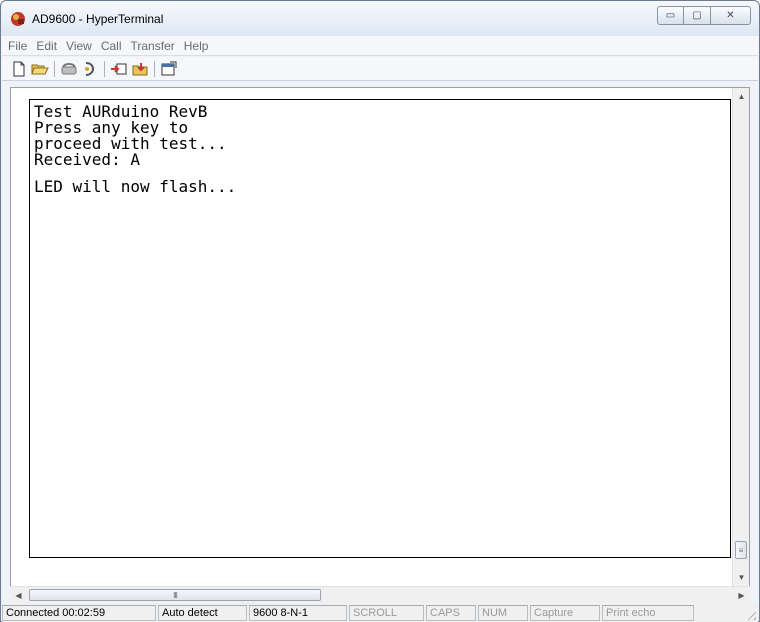 Image resolution: width=760 pixels, height=622 pixels. I want to click on title-bar: AD9600 - HyperTerminal ▭ ▢ ✕, so click(380, 18).